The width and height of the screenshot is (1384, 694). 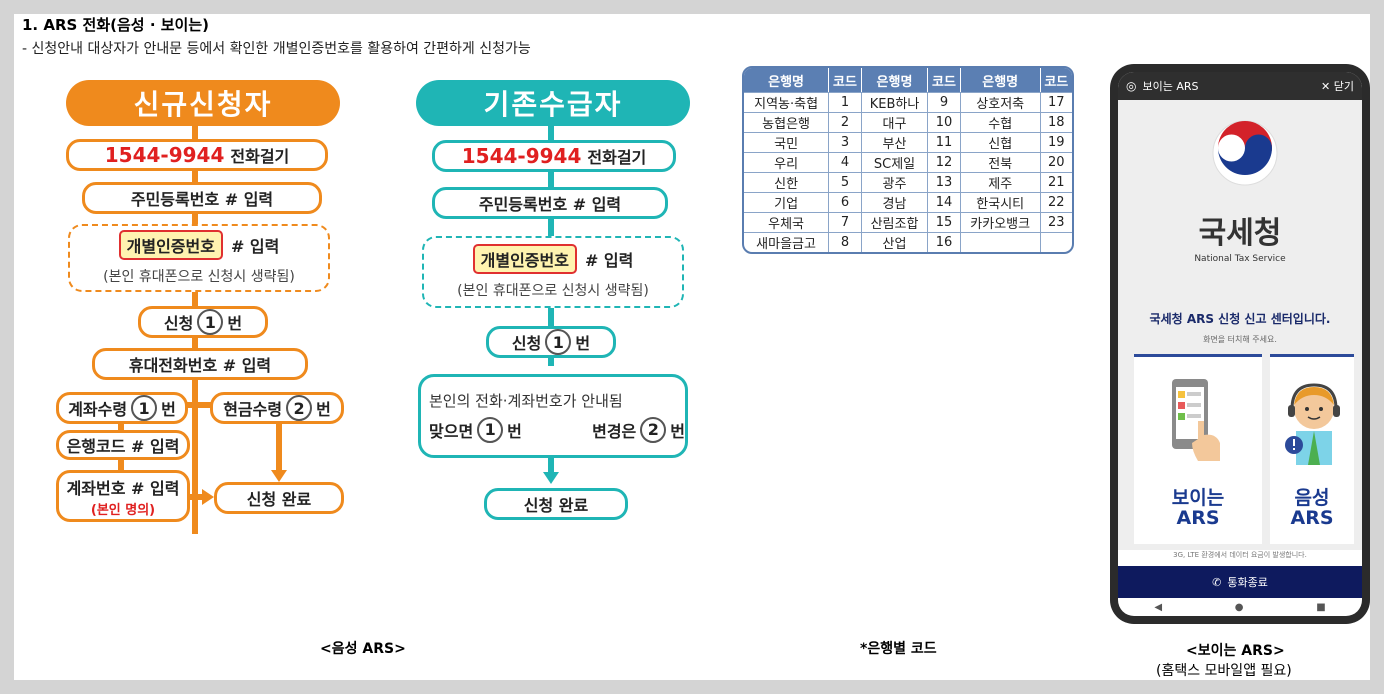 I want to click on bank-code-step: 은행코드 # 입력, so click(x=123, y=445).